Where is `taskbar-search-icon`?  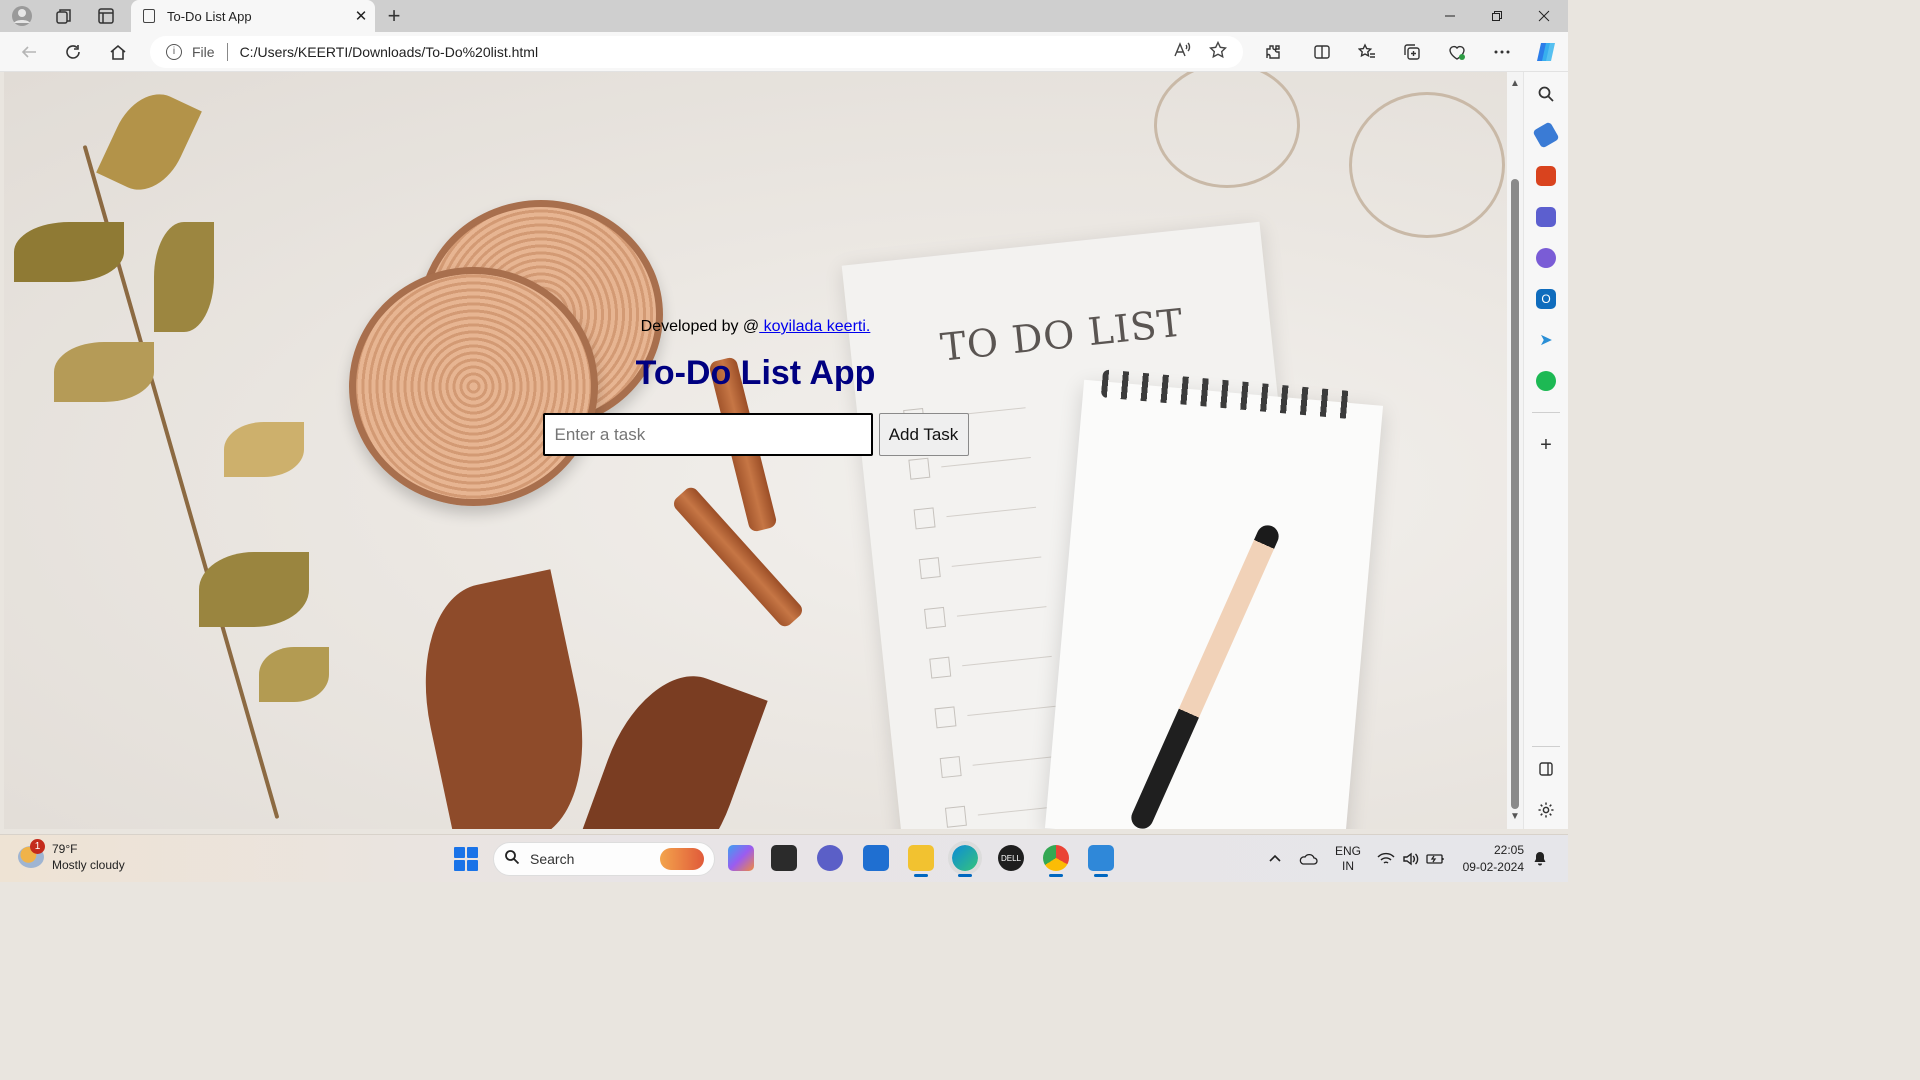 taskbar-search-icon is located at coordinates (512, 859).